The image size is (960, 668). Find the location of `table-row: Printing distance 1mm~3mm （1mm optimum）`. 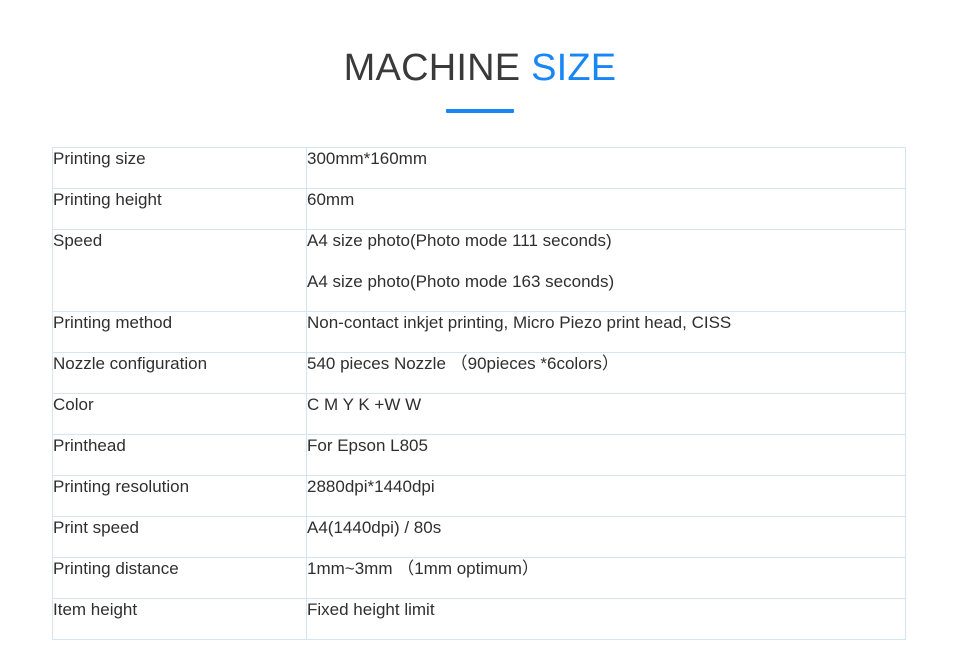

table-row: Printing distance 1mm~3mm （1mm optimum） is located at coordinates (479, 578).